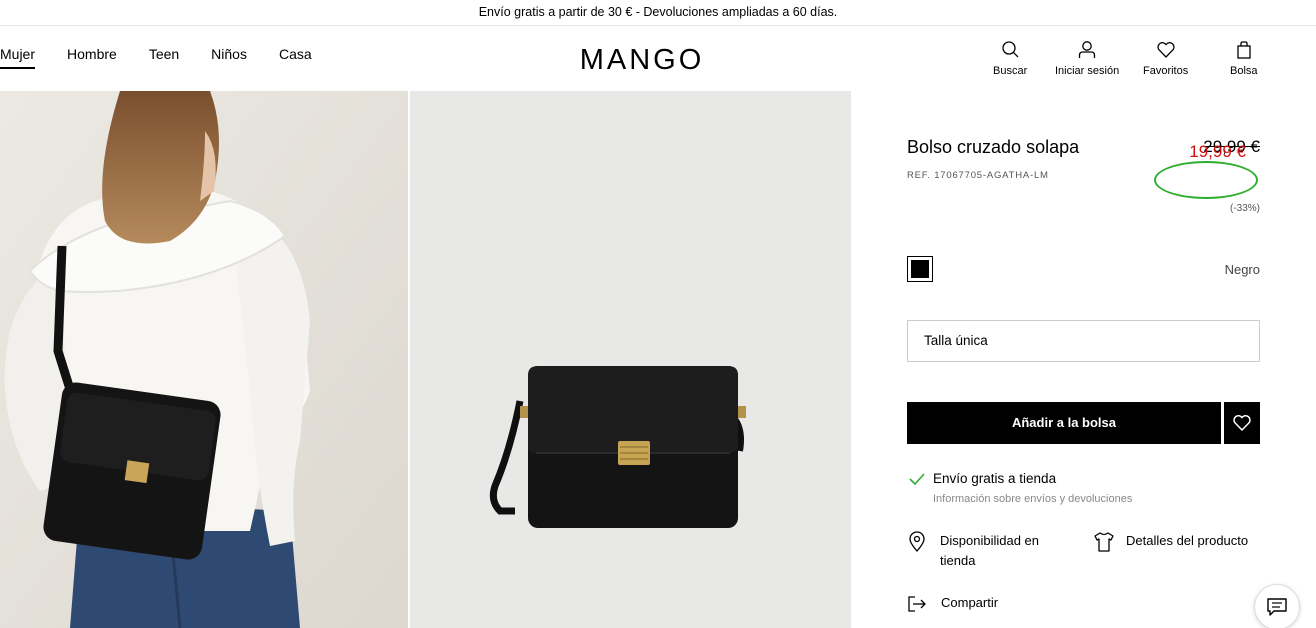 This screenshot has width=1316, height=628. I want to click on mango-logo: MANGO, so click(642, 59).